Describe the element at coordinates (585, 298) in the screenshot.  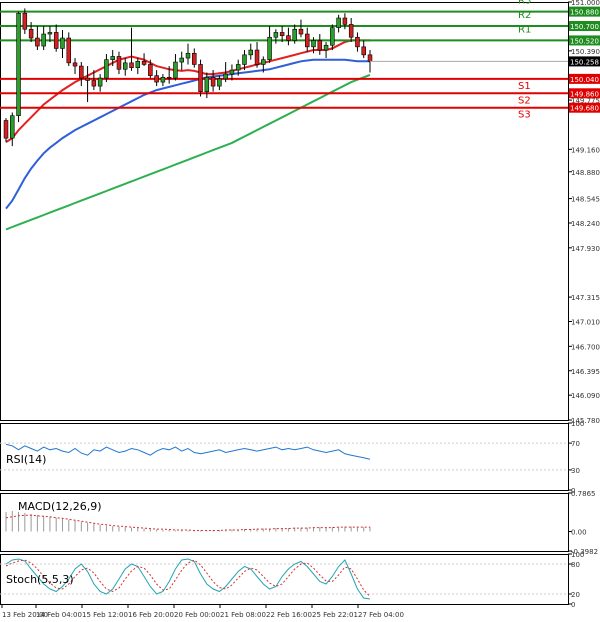
I see `price-axis-label: 147.315` at that location.